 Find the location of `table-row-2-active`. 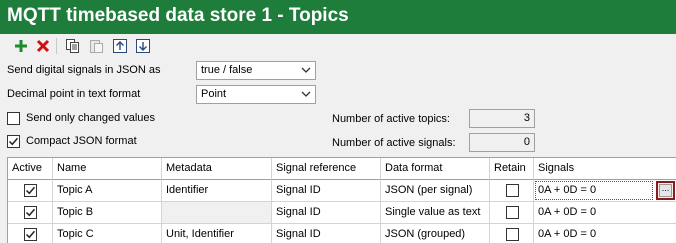

table-row-2-active is located at coordinates (30, 213).